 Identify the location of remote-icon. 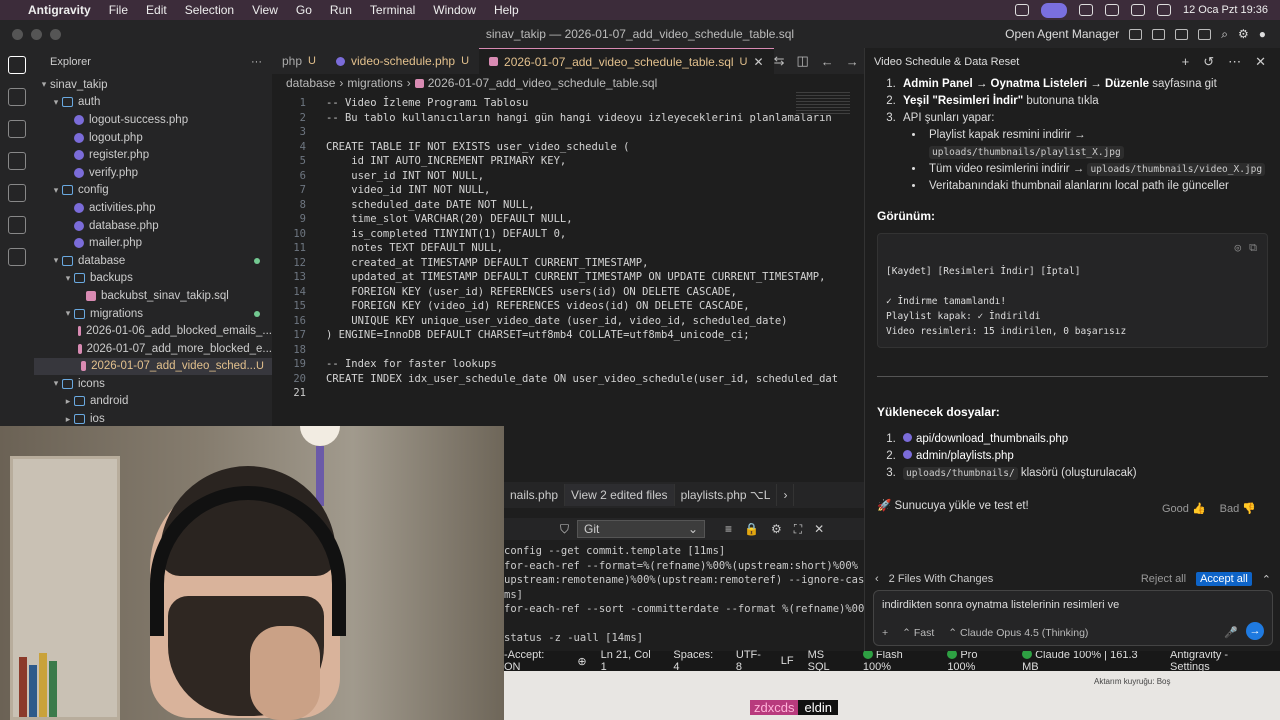
(17, 257).